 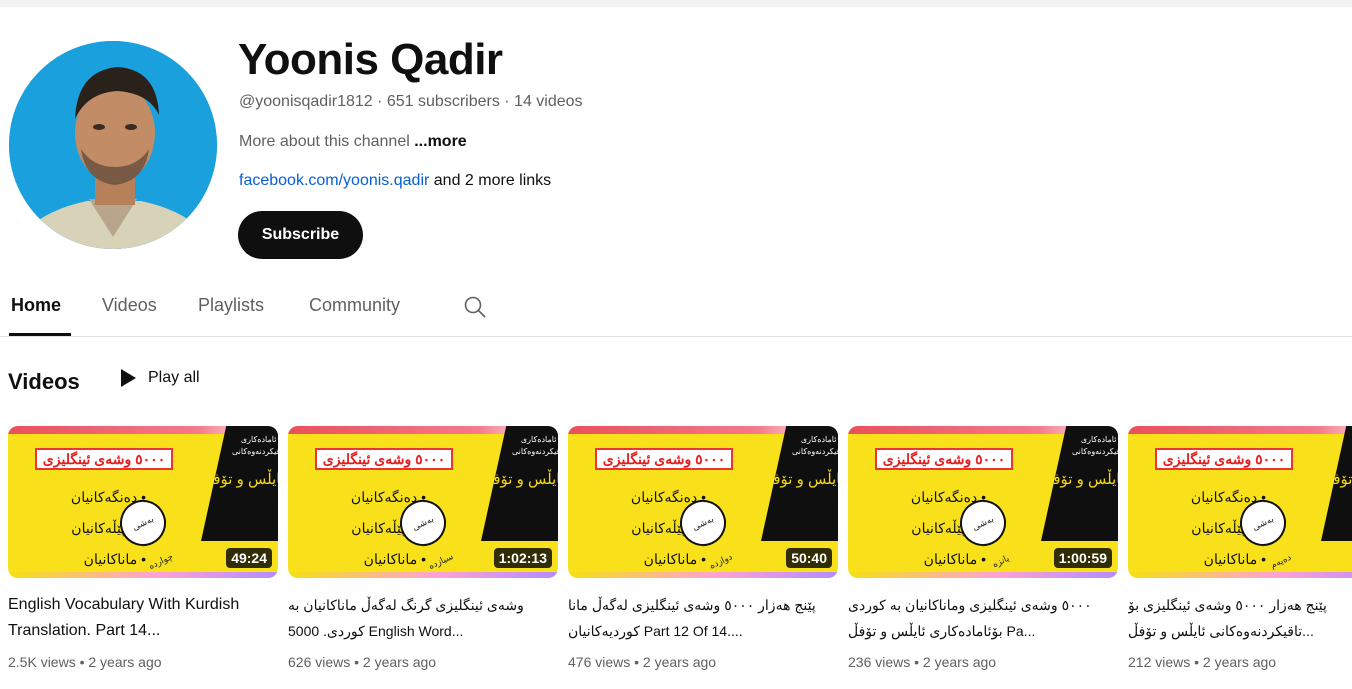 I want to click on facebook-link: facebook.com/yoonis.qadir, so click(x=334, y=180).